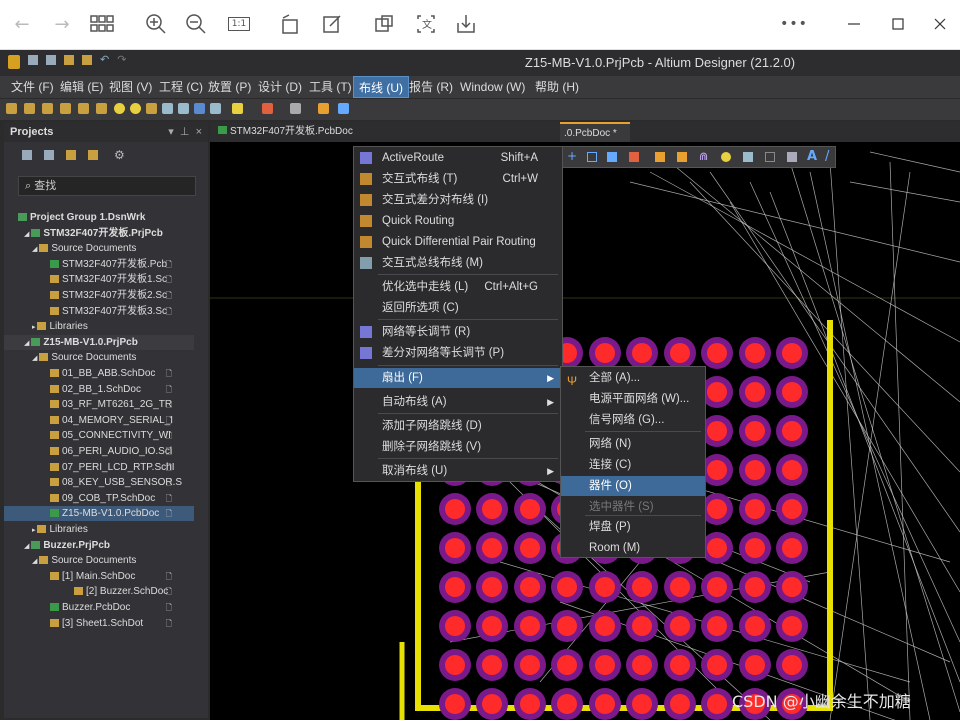 This screenshot has height=724, width=960. What do you see at coordinates (794, 24) in the screenshot?
I see `more-icon: •••` at bounding box center [794, 24].